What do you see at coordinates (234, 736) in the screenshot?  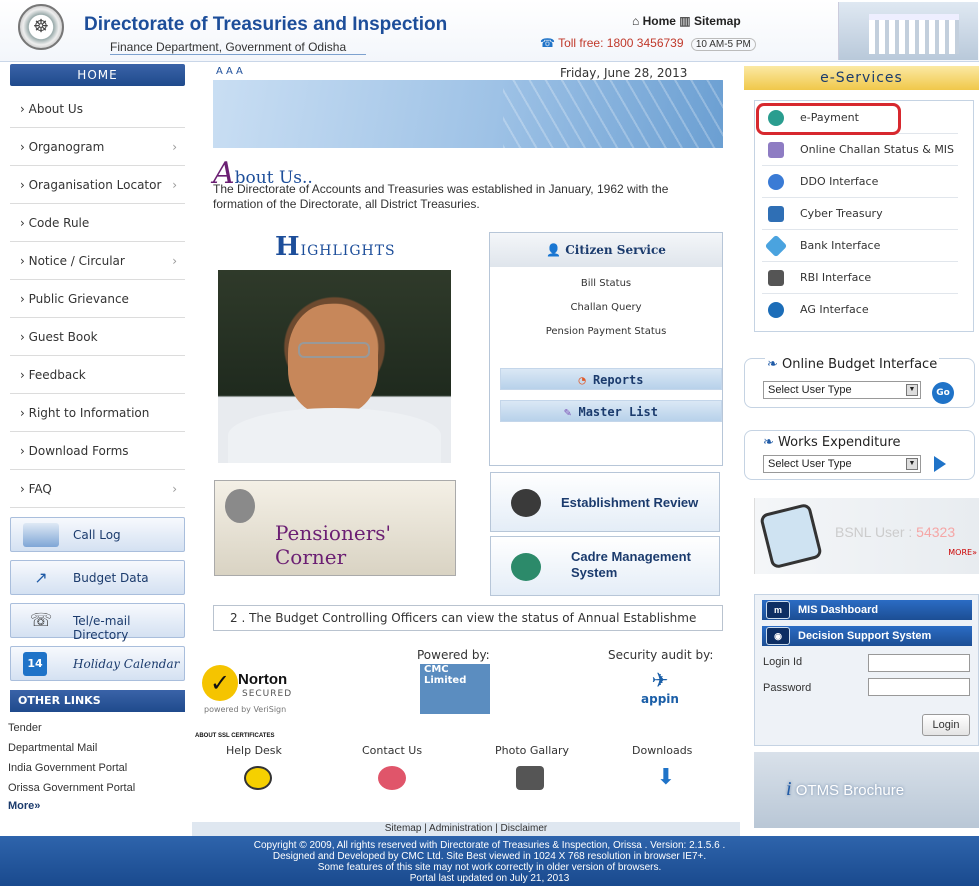 I see `ssl-certificates-link: ABOUT SSL CERTIFICATES` at bounding box center [234, 736].